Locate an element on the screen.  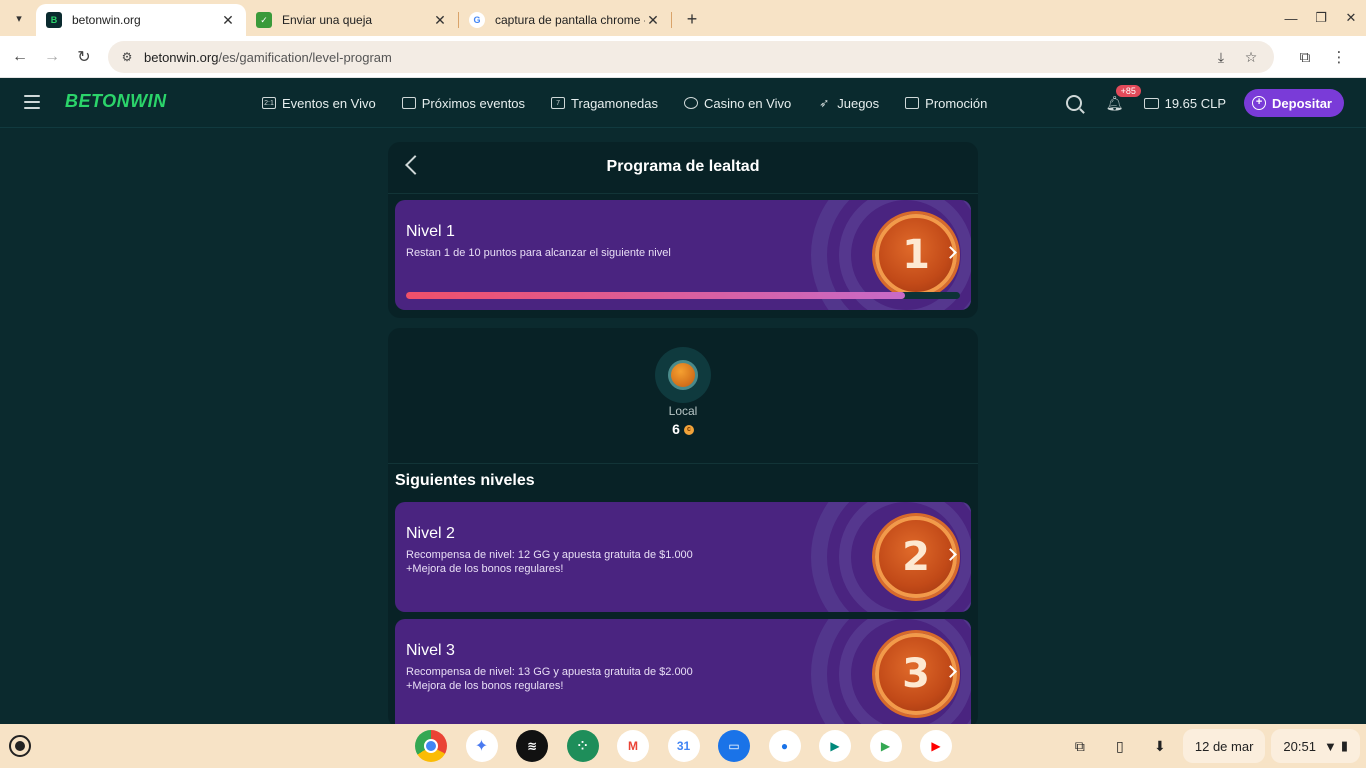
battery-icon: ▮ is located at coordinates (1344, 745).